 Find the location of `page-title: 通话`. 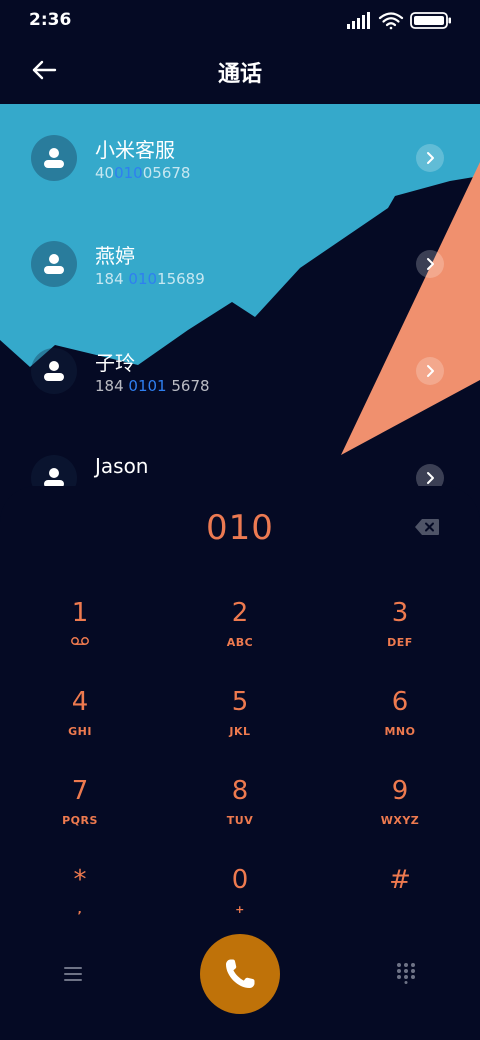

page-title: 通话 is located at coordinates (239, 74).